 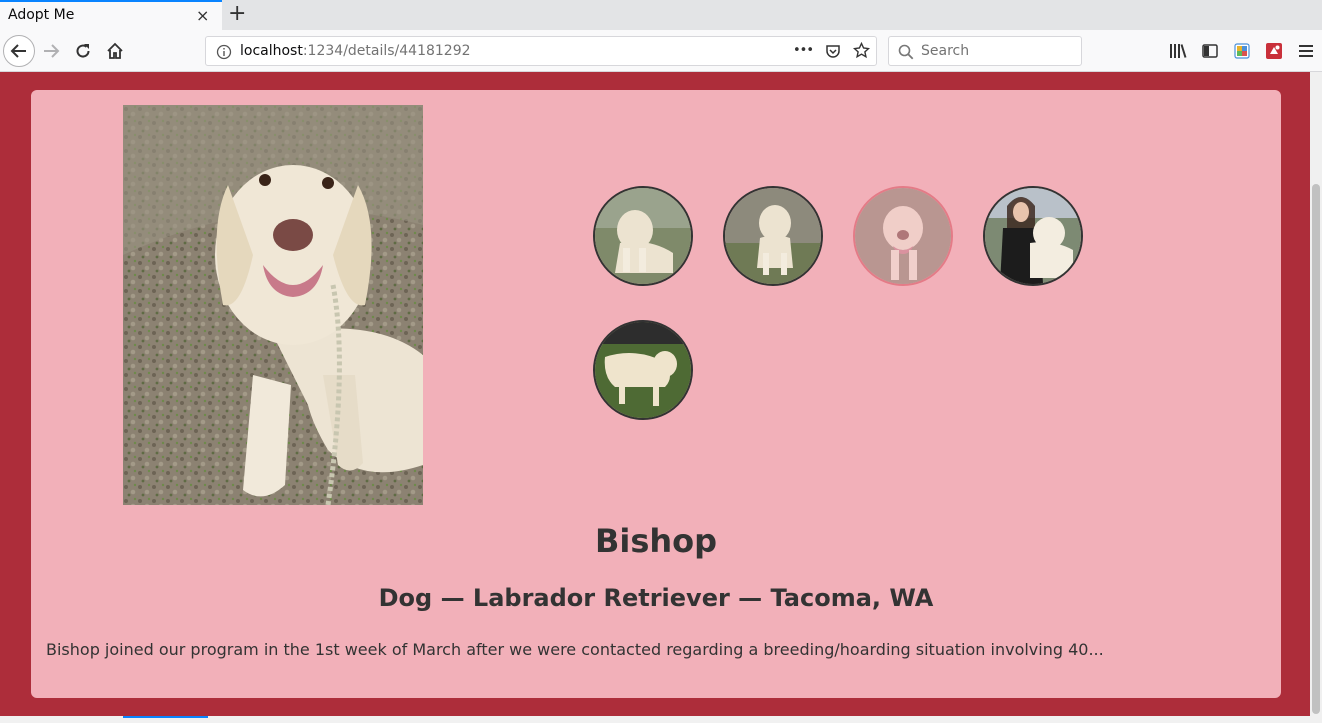 What do you see at coordinates (906, 52) in the screenshot?
I see `search-icon` at bounding box center [906, 52].